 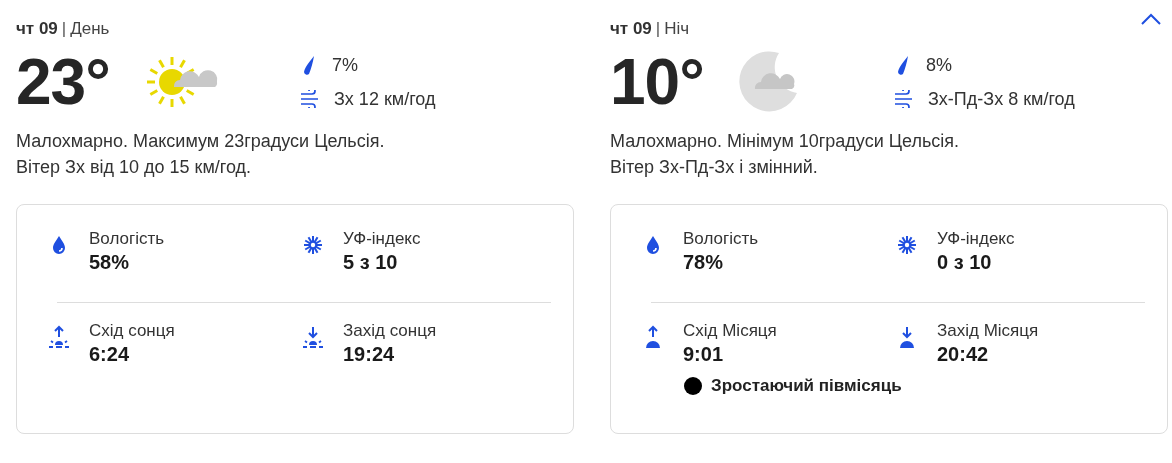 I want to click on stat-value: 6:24, so click(x=110, y=354).